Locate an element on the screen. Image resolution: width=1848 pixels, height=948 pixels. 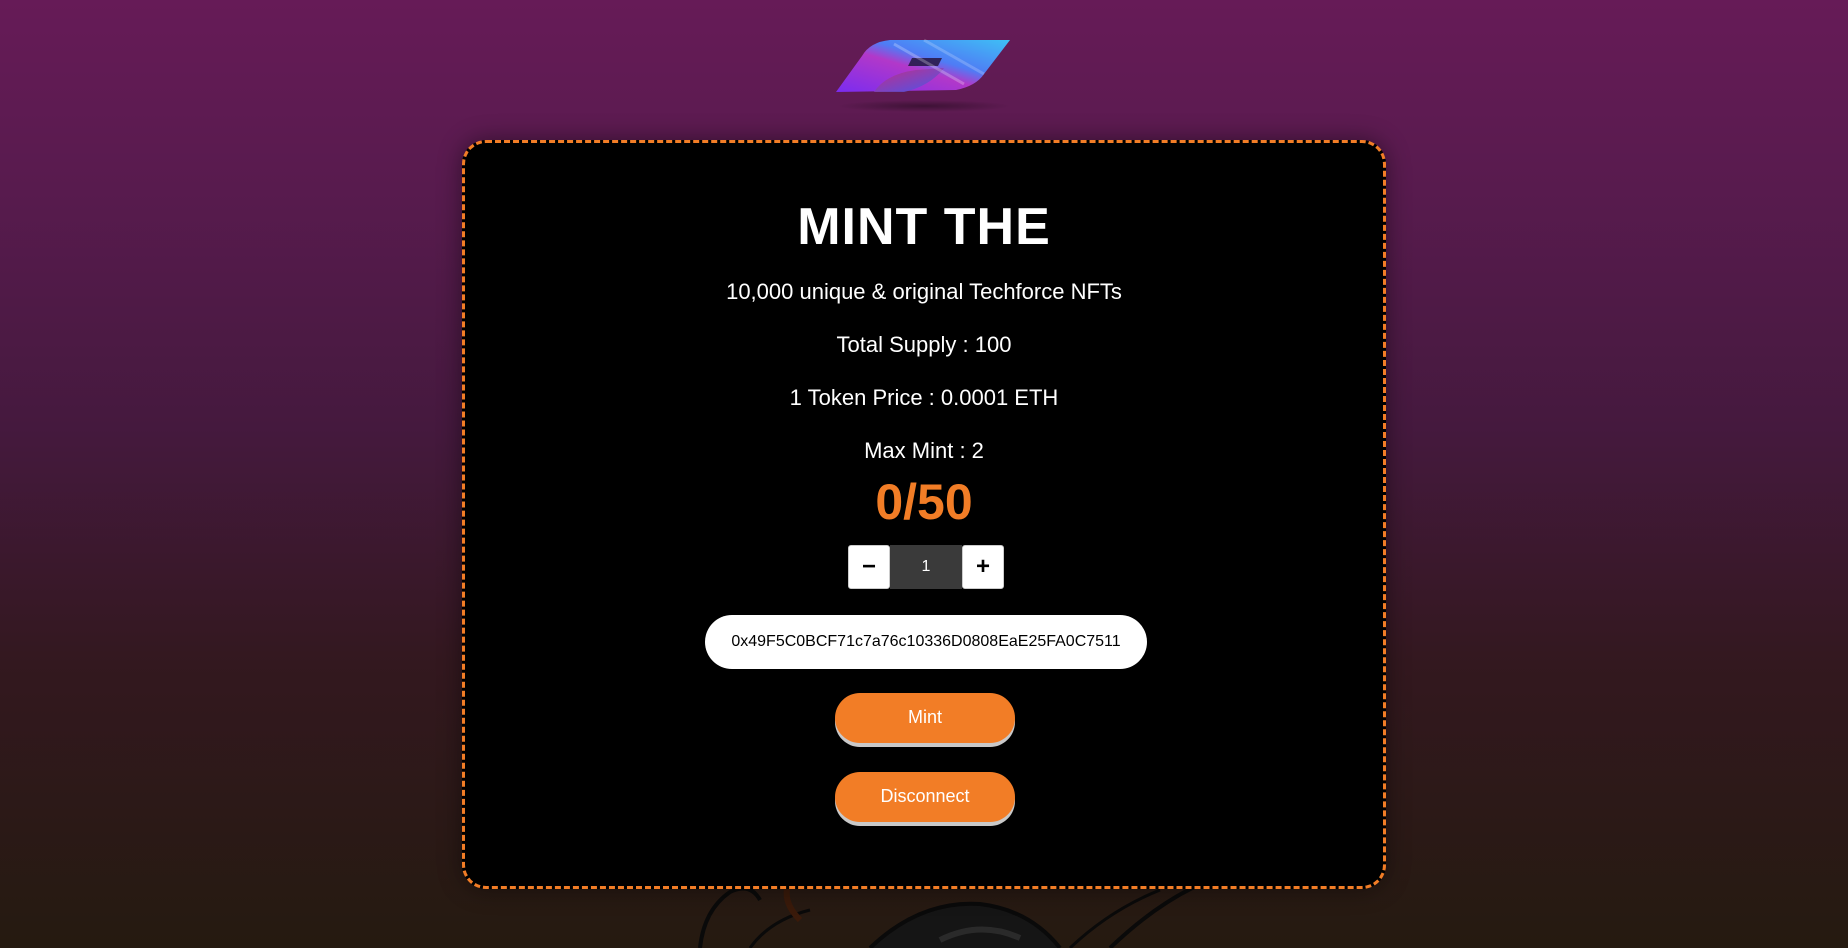
mint-button: Mint is located at coordinates (925, 718).